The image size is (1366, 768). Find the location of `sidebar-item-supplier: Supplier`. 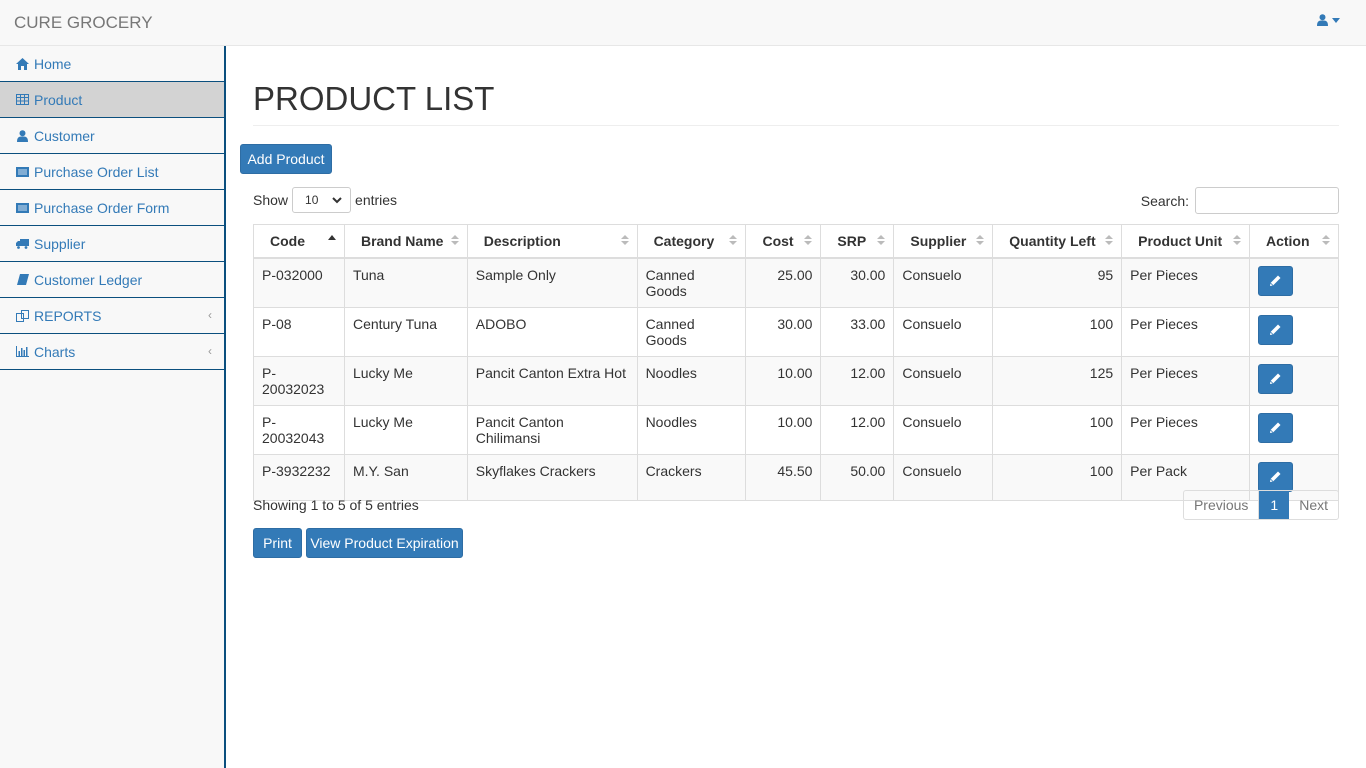

sidebar-item-supplier: Supplier is located at coordinates (112, 244).